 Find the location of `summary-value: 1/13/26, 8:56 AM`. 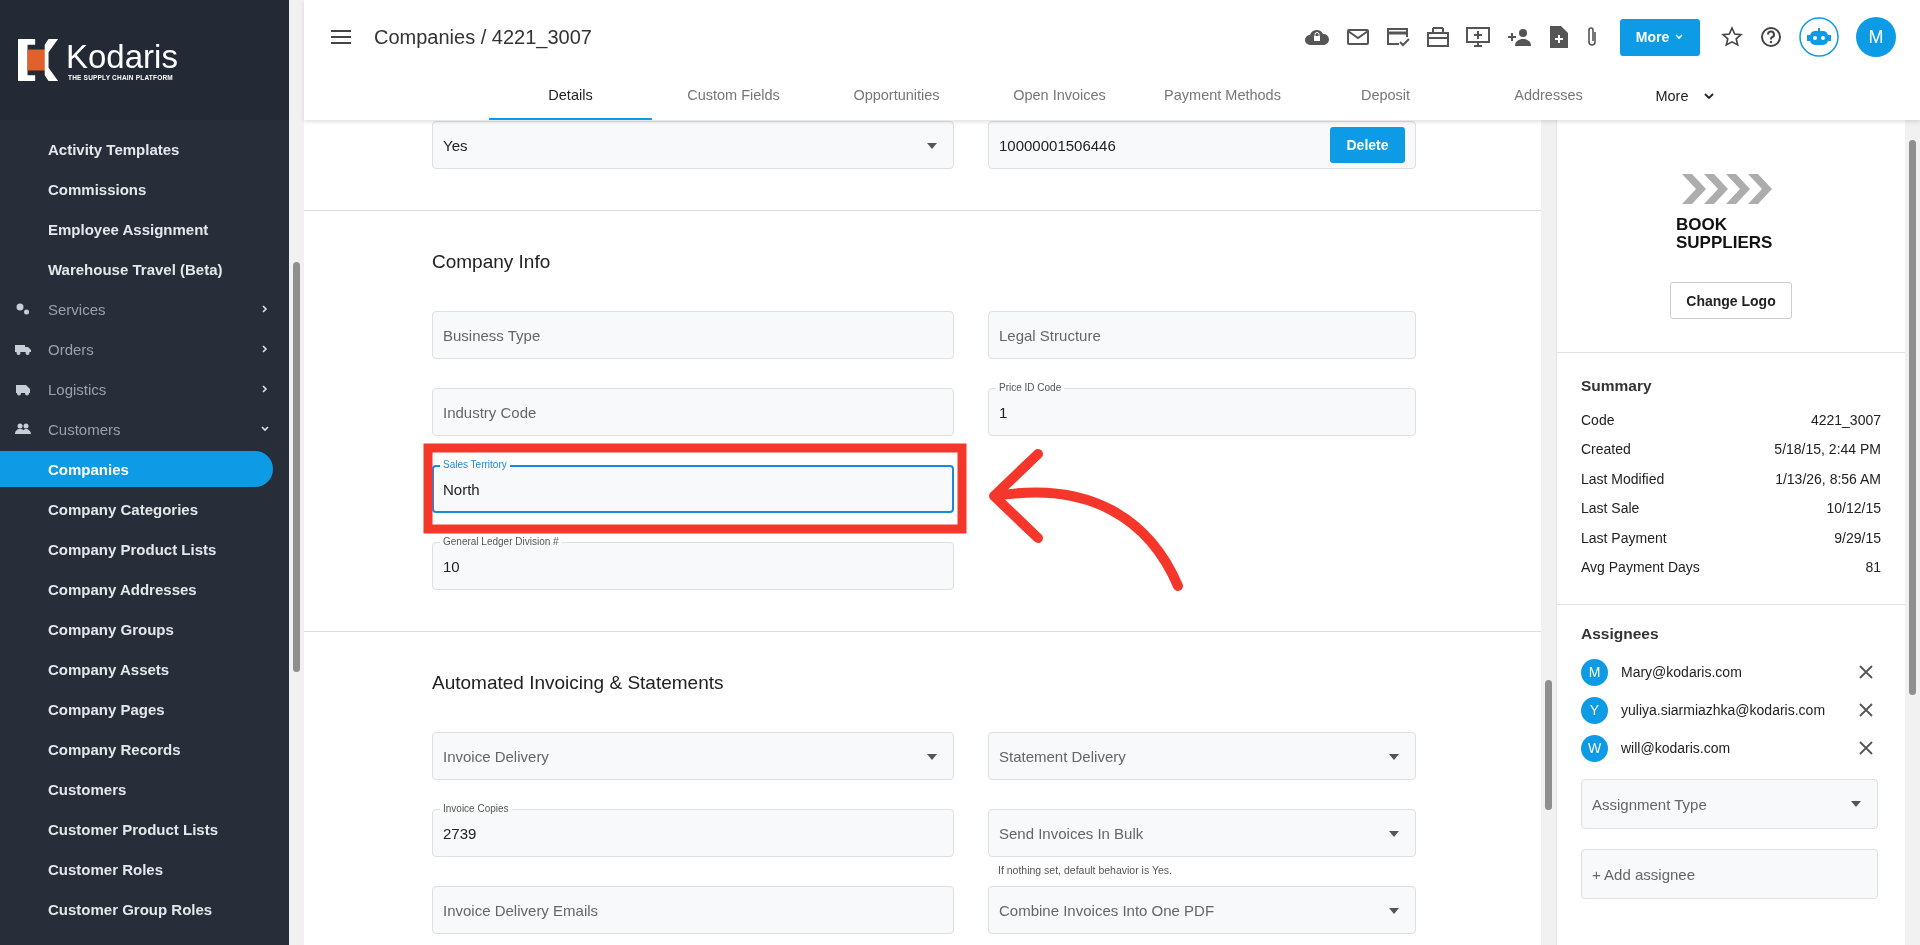

summary-value: 1/13/26, 8:56 AM is located at coordinates (1828, 478).